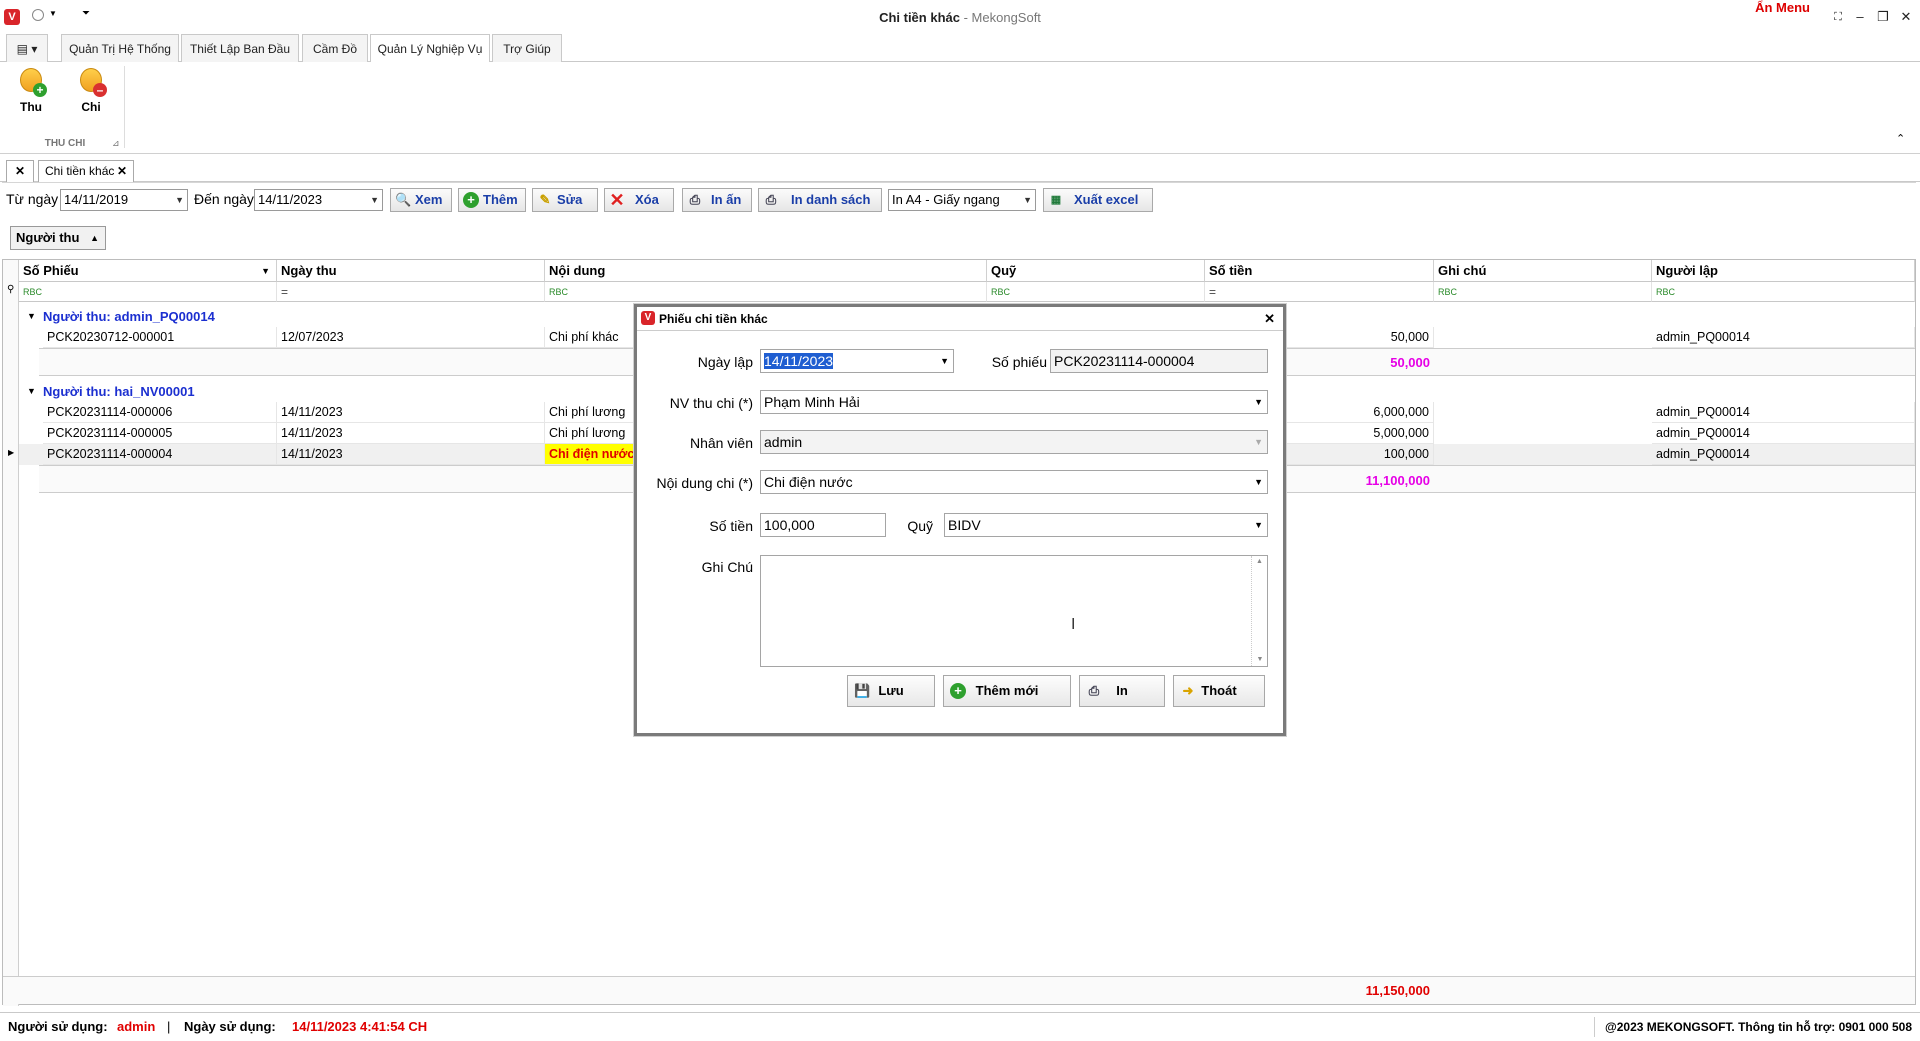 The width and height of the screenshot is (1920, 1041). Describe the element at coordinates (920, 526) in the screenshot. I see `quy-label: Quỹ` at that location.